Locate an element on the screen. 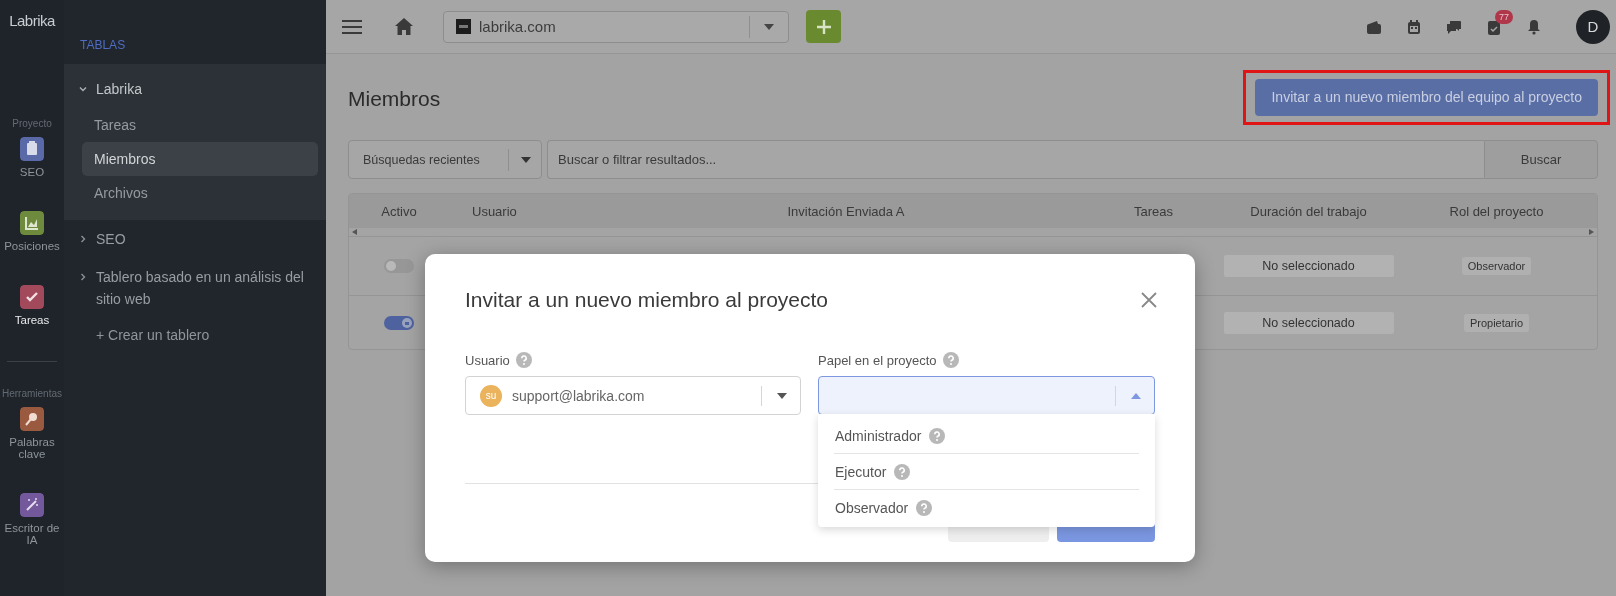 This screenshot has width=1616, height=596. notification-badge: 77 is located at coordinates (1504, 16).